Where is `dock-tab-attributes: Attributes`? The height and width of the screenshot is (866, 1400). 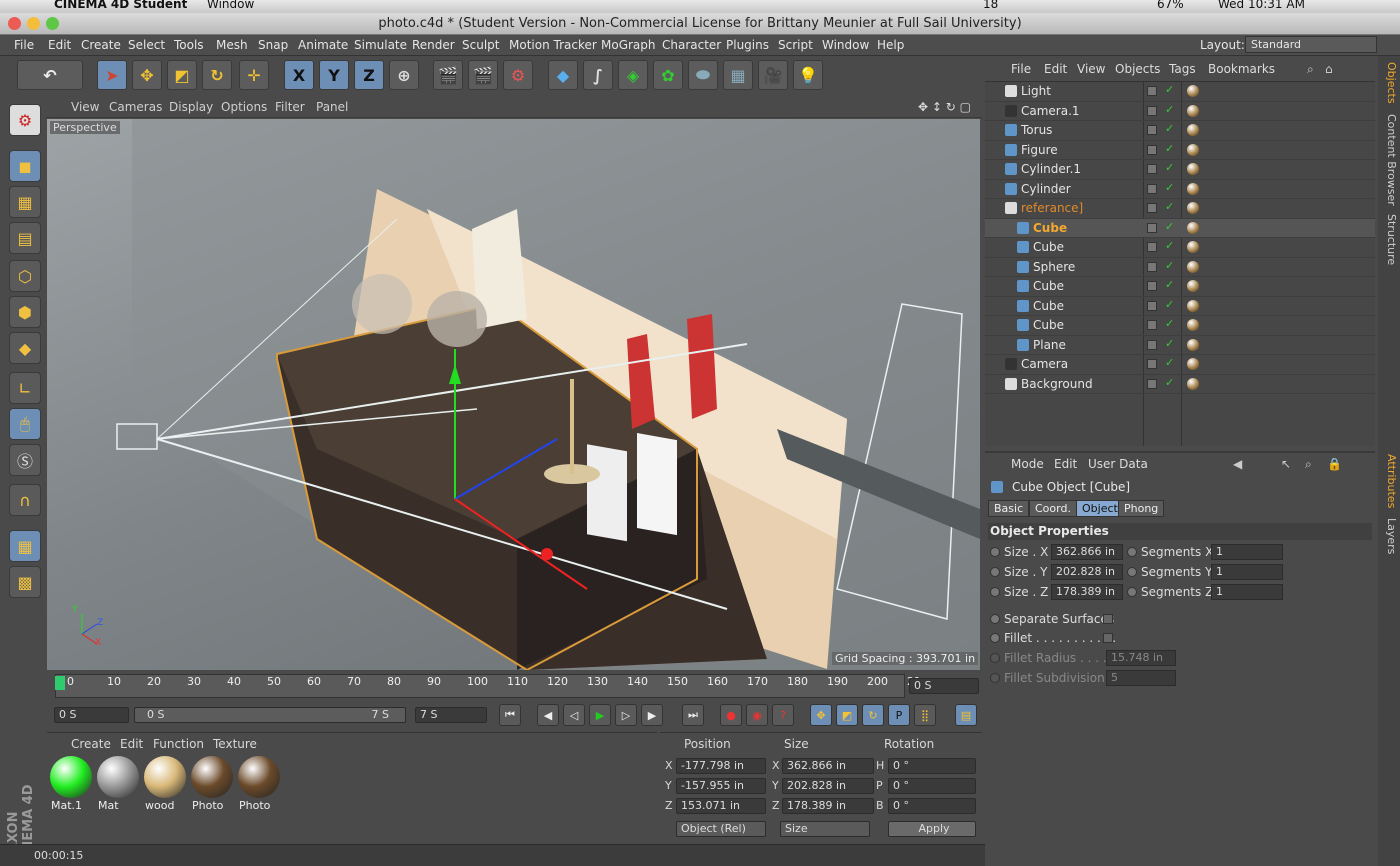 dock-tab-attributes: Attributes is located at coordinates (1389, 481).